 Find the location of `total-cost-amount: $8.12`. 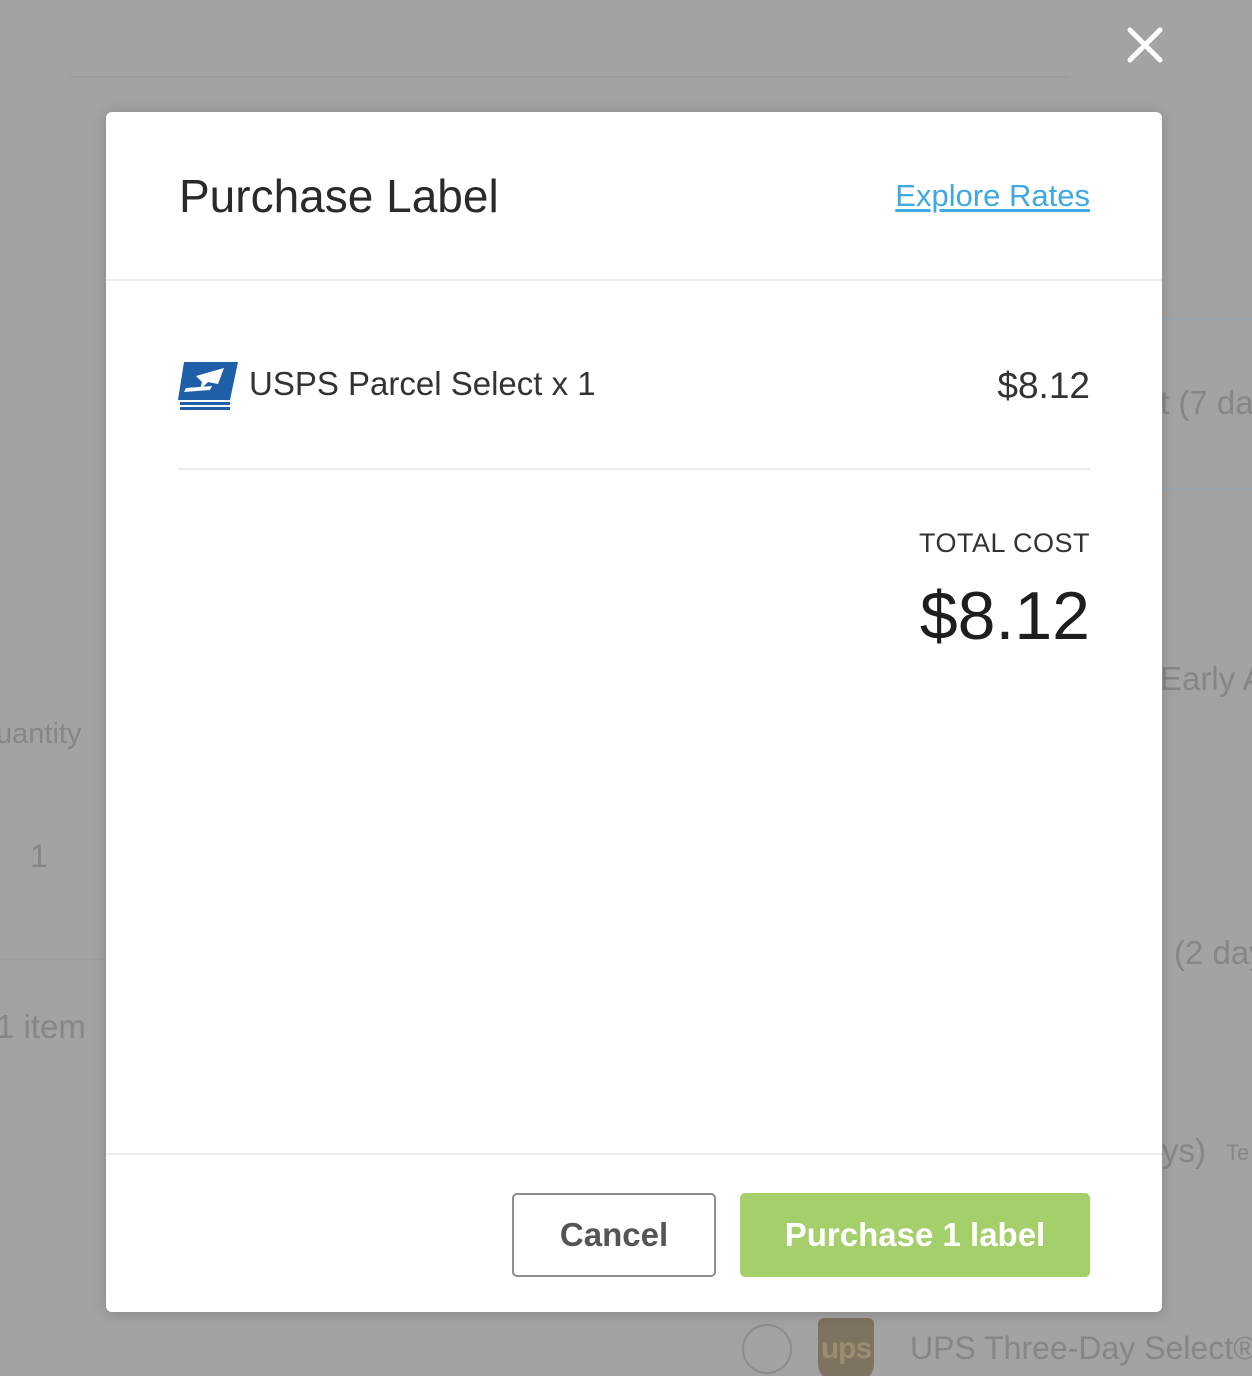

total-cost-amount: $8.12 is located at coordinates (1004, 616).